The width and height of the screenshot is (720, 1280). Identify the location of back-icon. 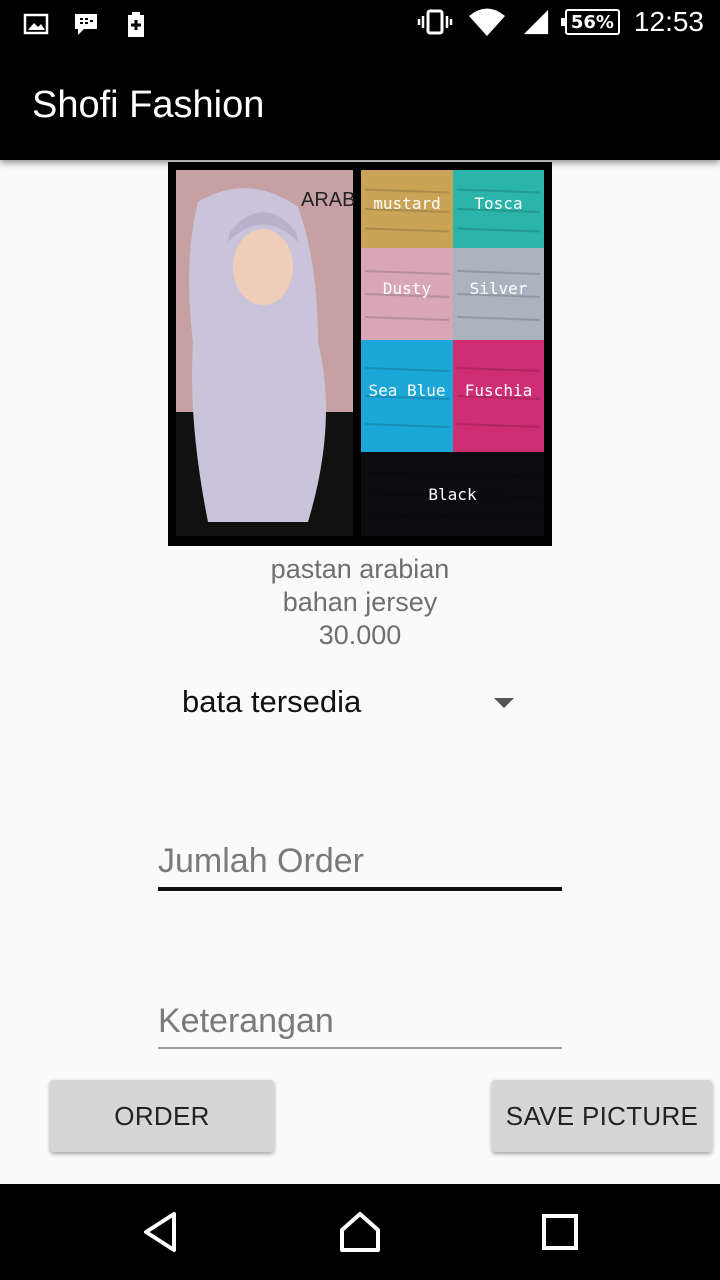
(160, 1232).